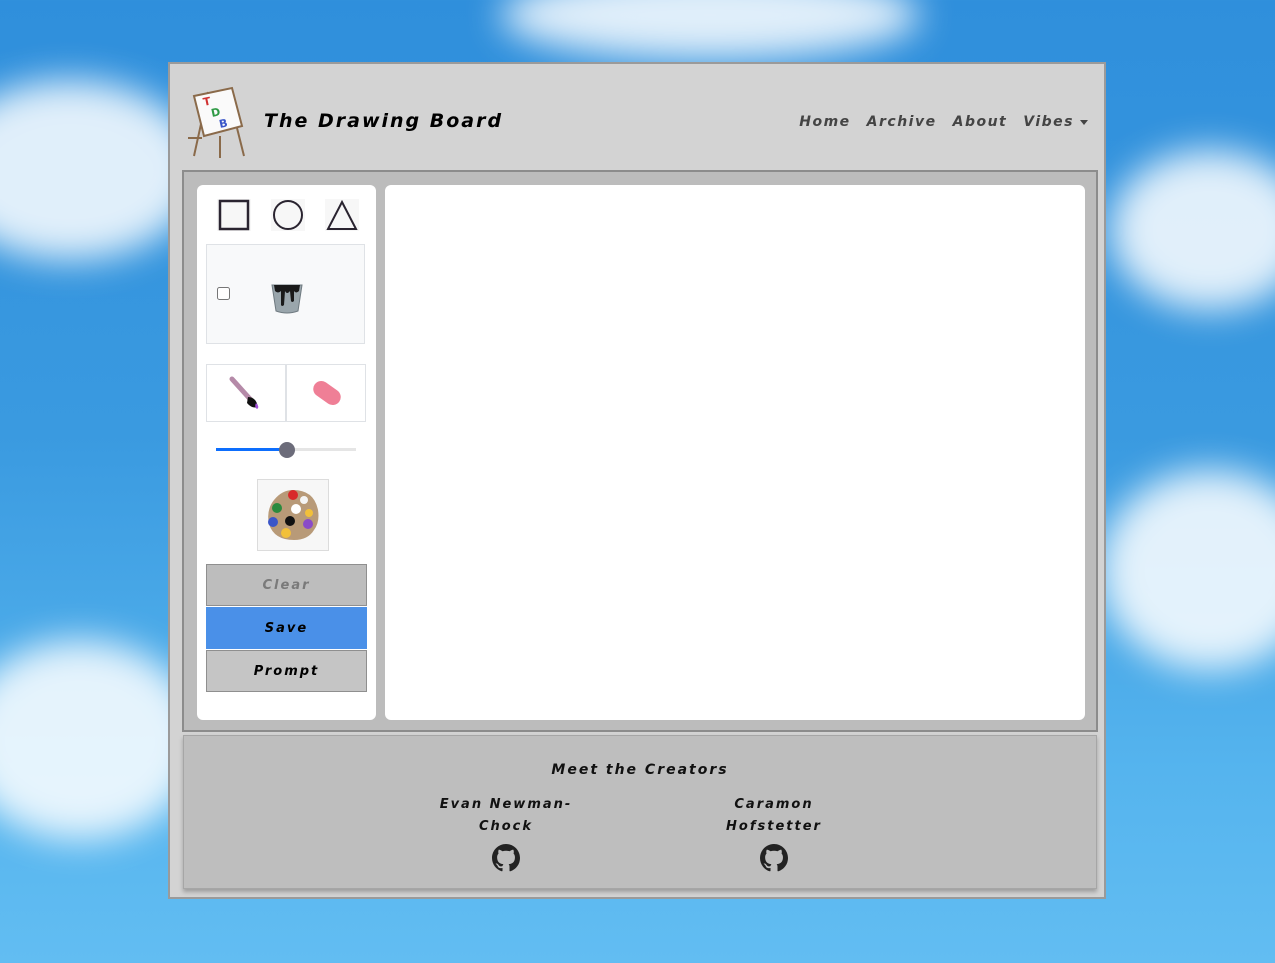 The height and width of the screenshot is (963, 1275). Describe the element at coordinates (287, 299) in the screenshot. I see `paint-bucket-icon` at that location.